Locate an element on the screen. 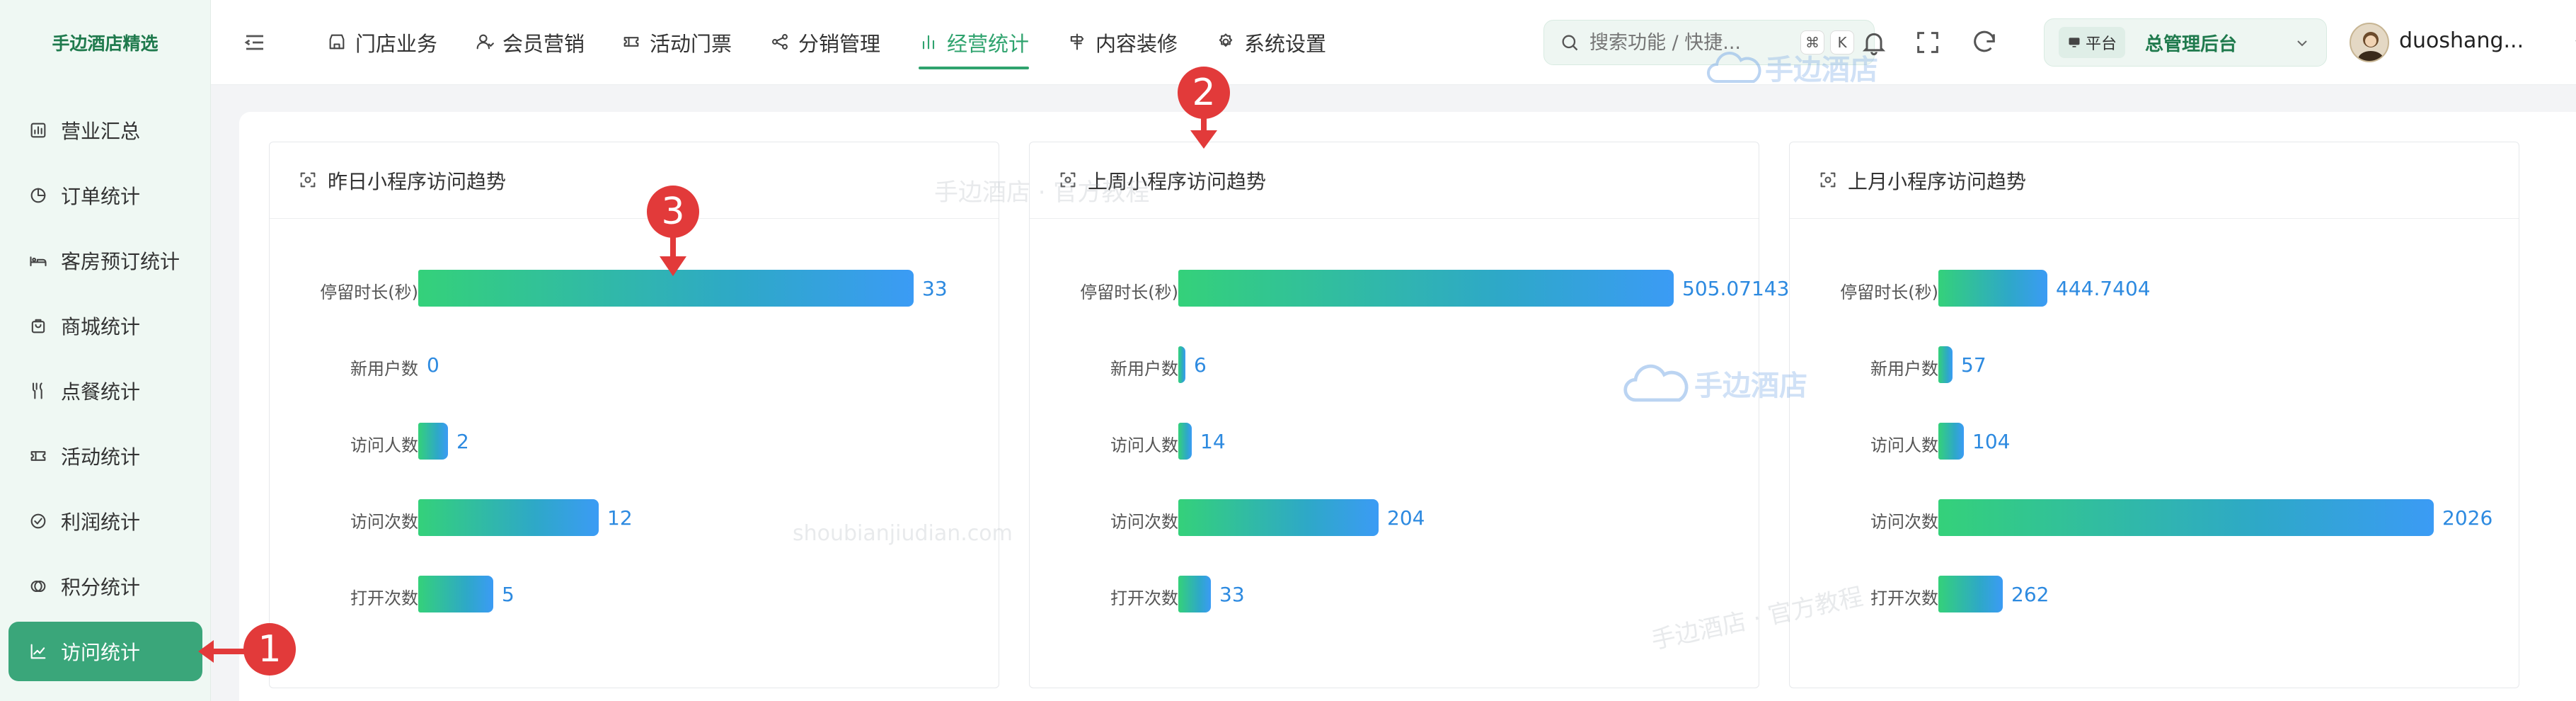 The image size is (2576, 701). avatar is located at coordinates (2369, 42).